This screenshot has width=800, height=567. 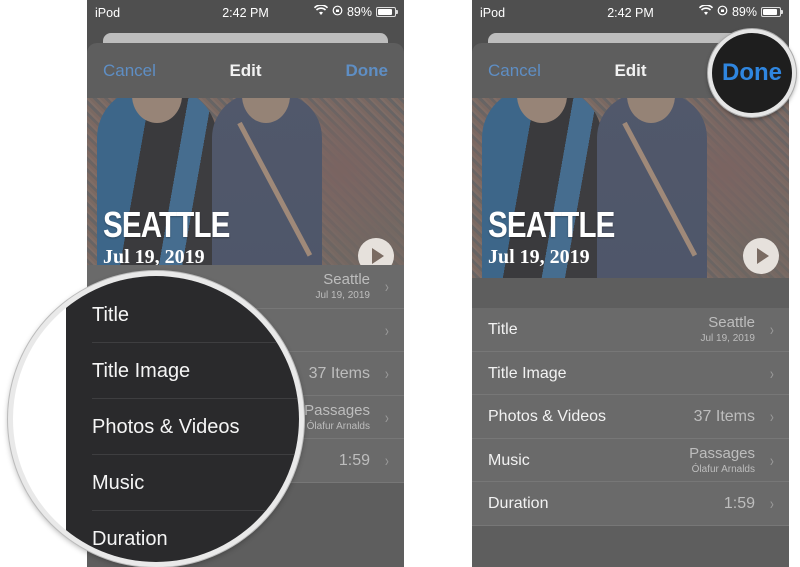 I want to click on magnified-item-duration: Duration, so click(x=130, y=539).